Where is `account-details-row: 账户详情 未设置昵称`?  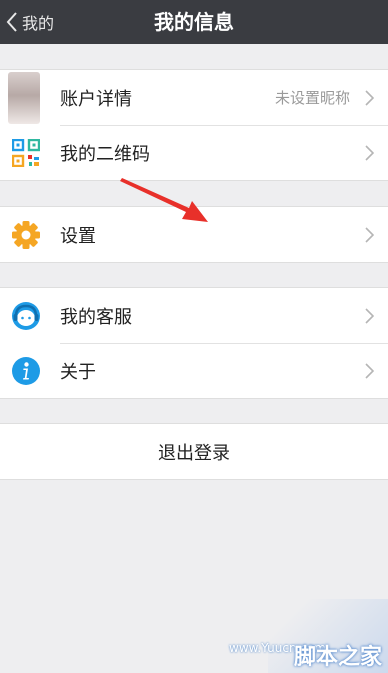 account-details-row: 账户详情 未设置昵称 is located at coordinates (194, 97).